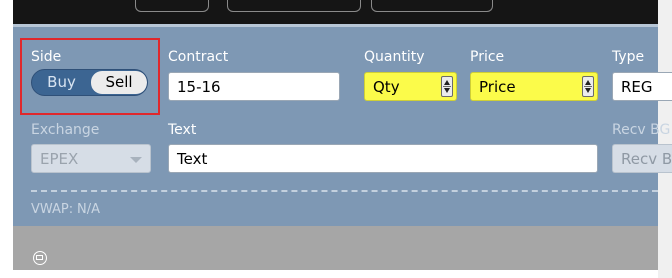 Image resolution: width=672 pixels, height=278 pixels. I want to click on top-toolbar, so click(335, 12).